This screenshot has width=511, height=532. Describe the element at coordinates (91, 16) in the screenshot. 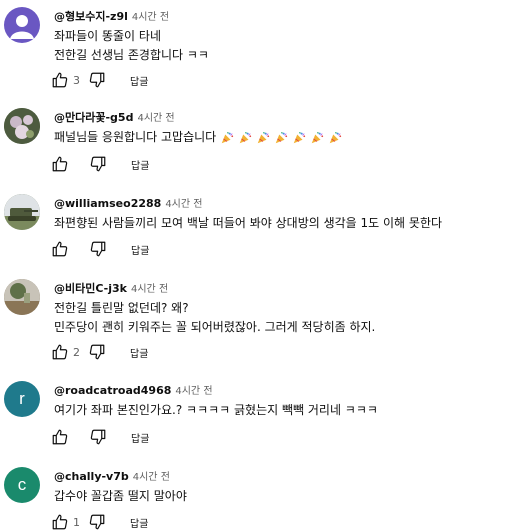

I see `comment-author: @형보수지-z9l` at that location.